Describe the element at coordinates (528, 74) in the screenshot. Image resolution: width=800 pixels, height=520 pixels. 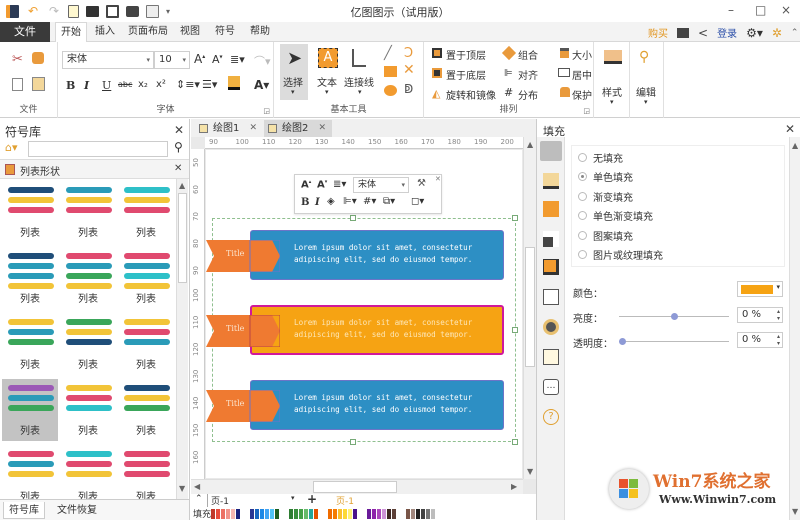
I see `align-button: 对齐` at that location.